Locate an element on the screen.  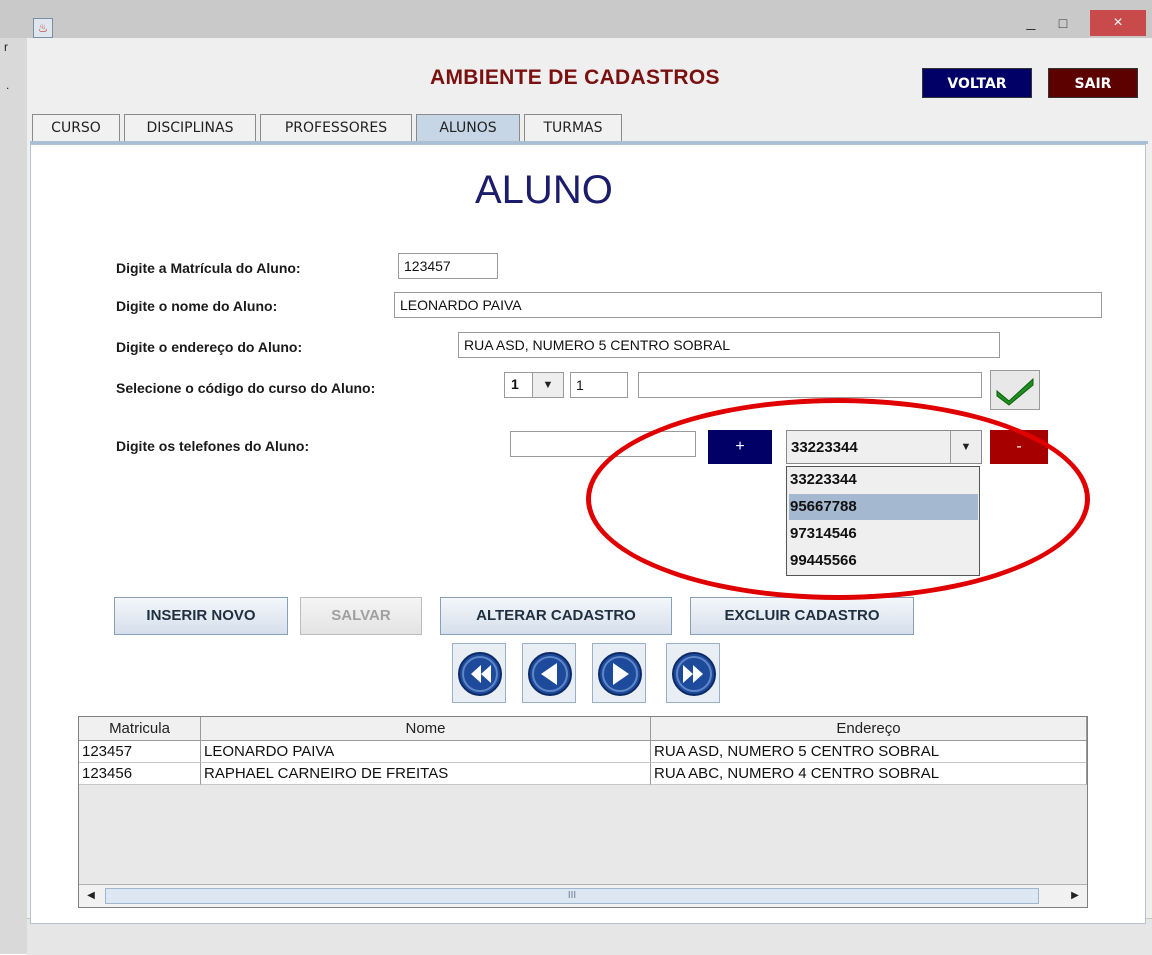
annotation-ellipse is located at coordinates (838, 499).